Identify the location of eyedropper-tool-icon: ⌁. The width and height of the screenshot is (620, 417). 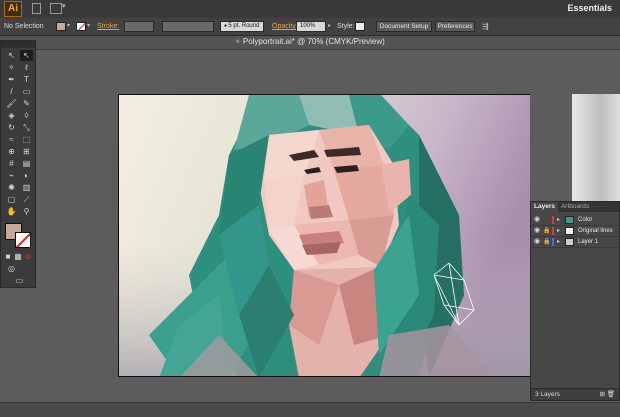
(11, 175).